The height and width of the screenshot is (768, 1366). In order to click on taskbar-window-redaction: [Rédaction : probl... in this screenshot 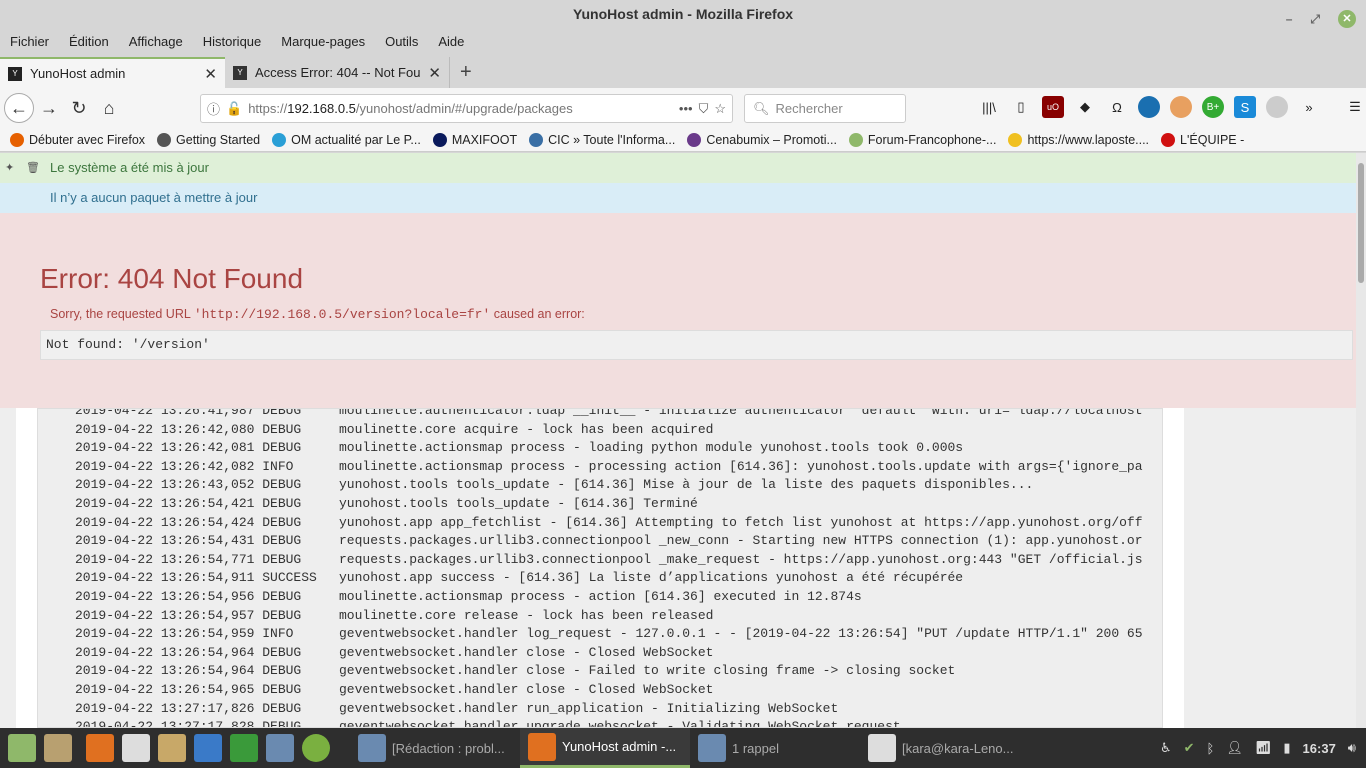, I will do `click(435, 748)`.